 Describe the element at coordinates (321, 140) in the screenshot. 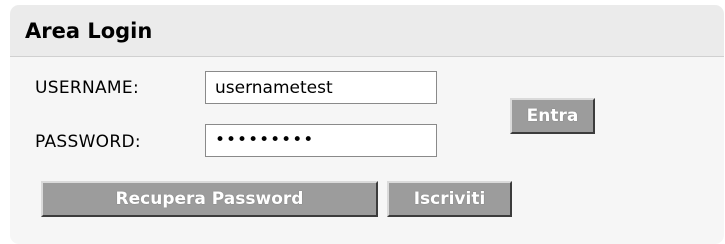

I see `password-input: •••••••••` at that location.